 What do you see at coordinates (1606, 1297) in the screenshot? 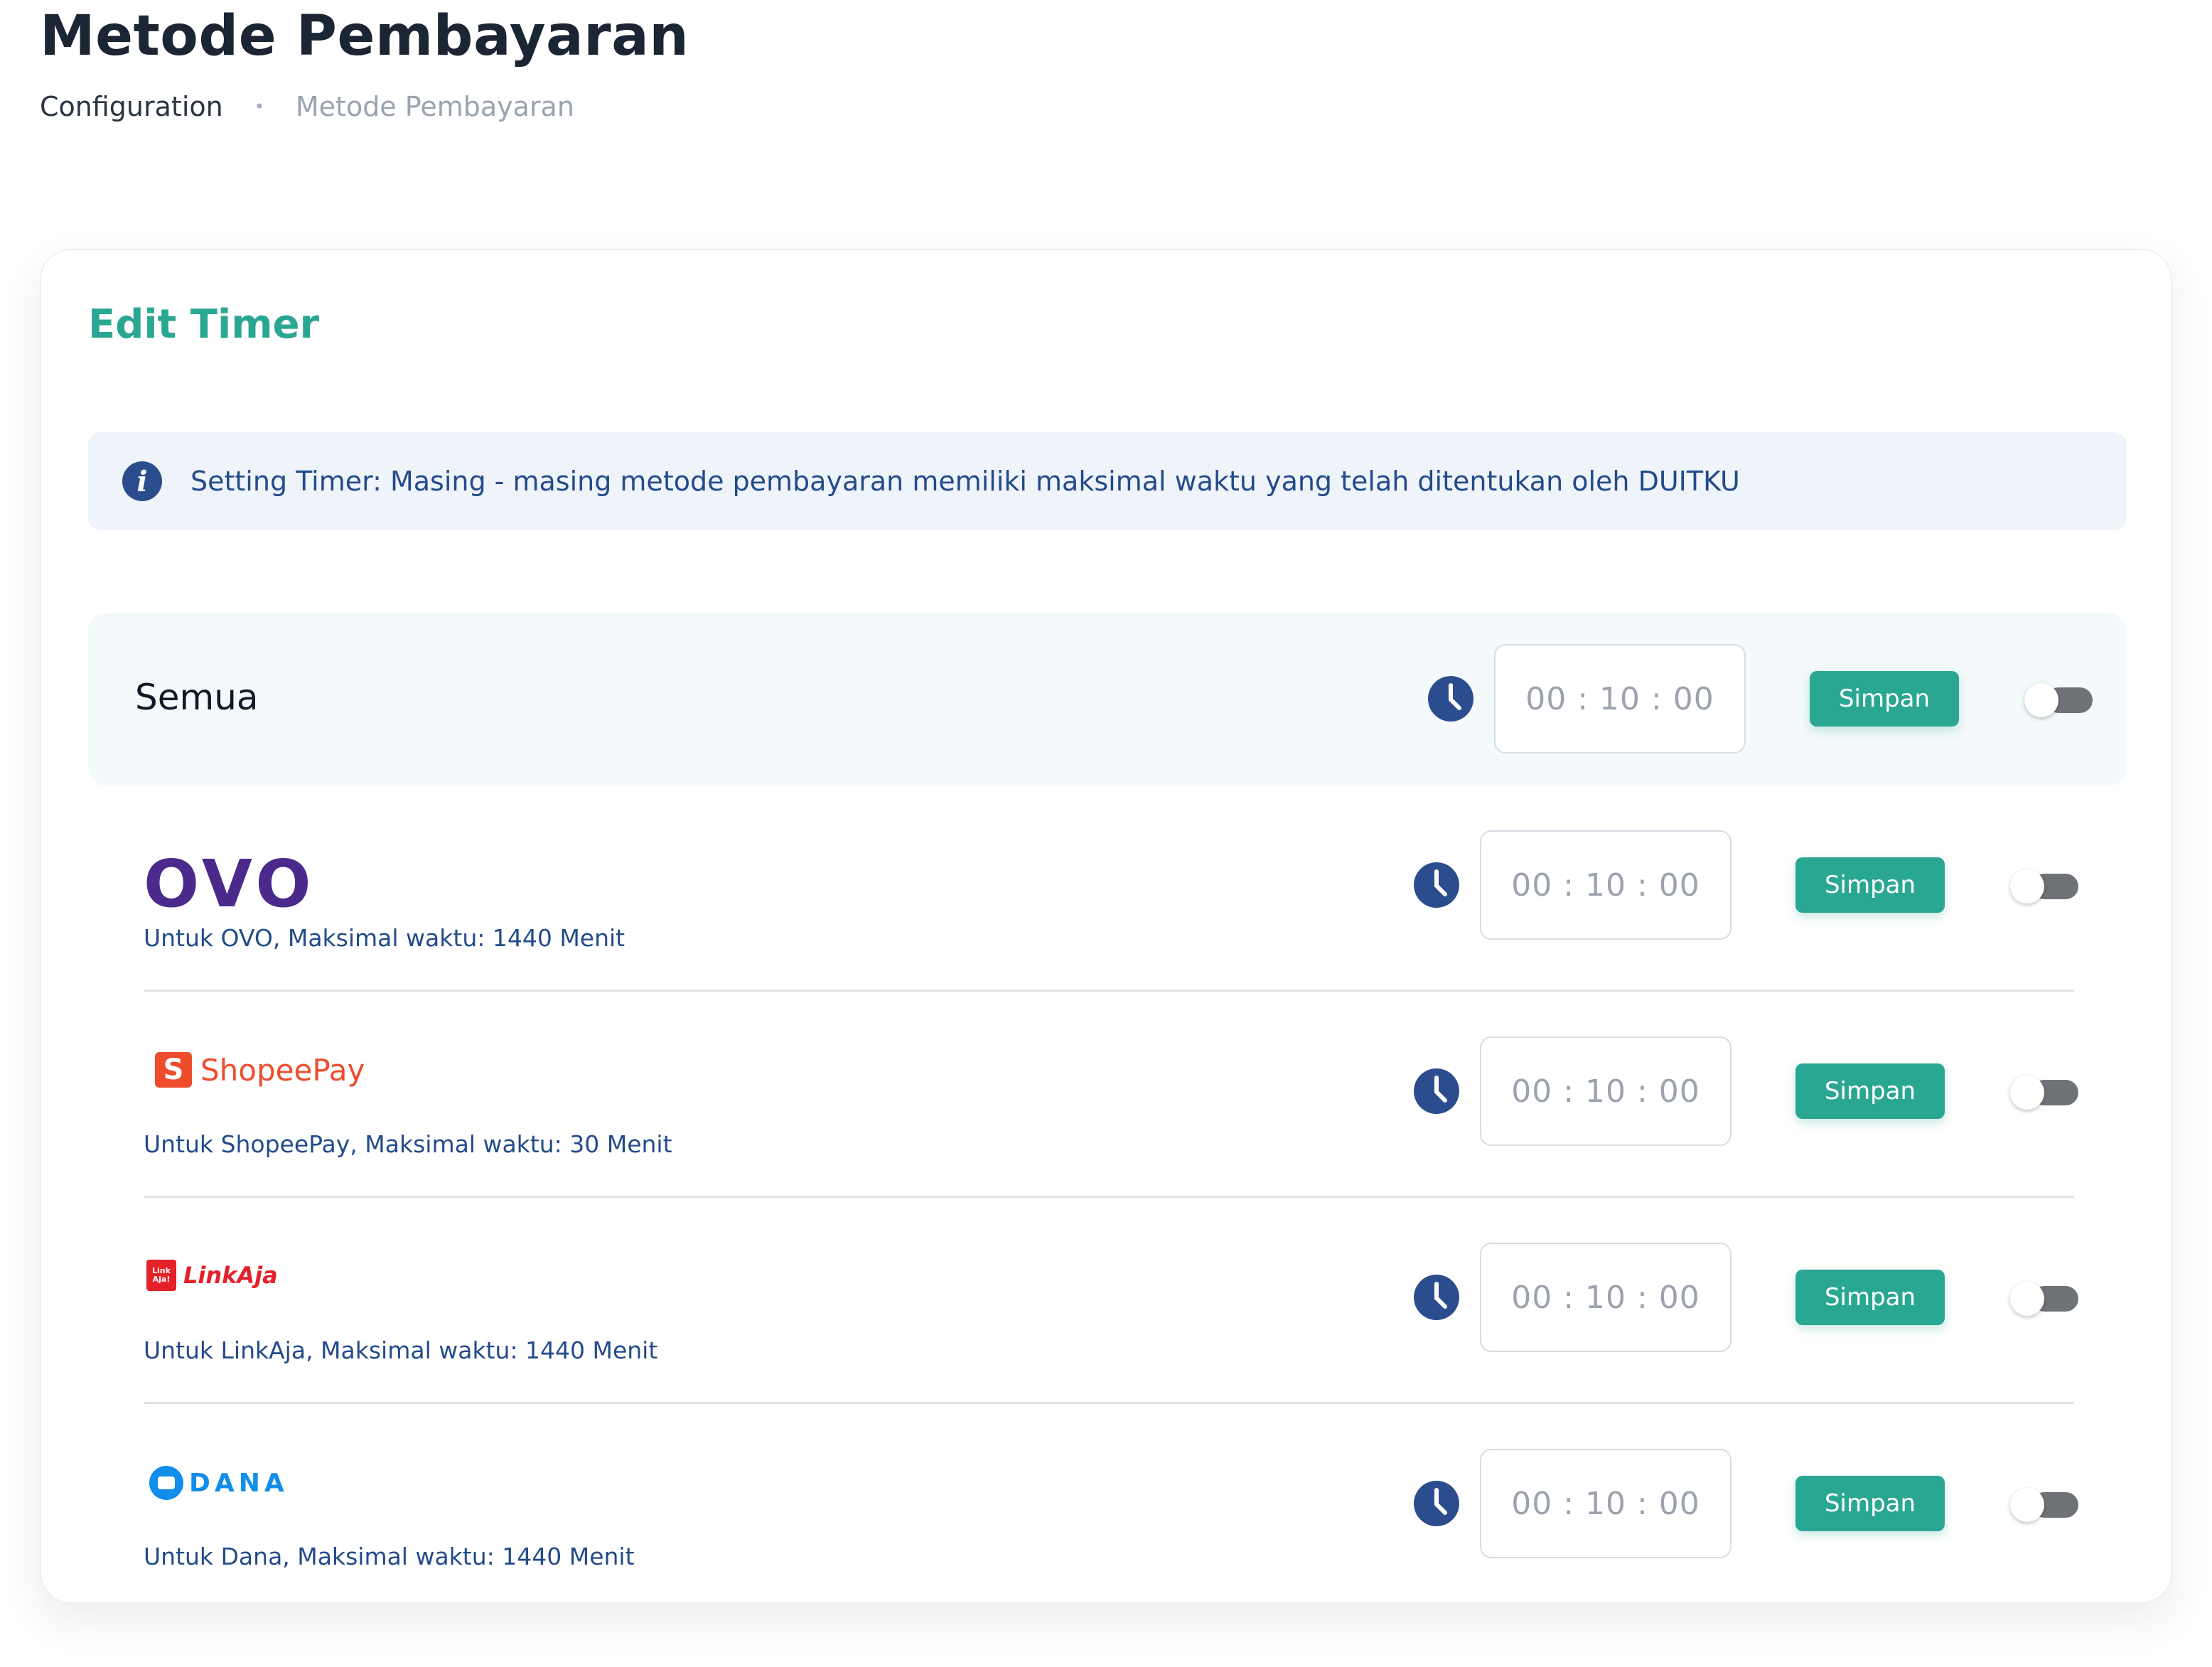
I see `linkaja-time-input: 00 : 10 : 00` at bounding box center [1606, 1297].